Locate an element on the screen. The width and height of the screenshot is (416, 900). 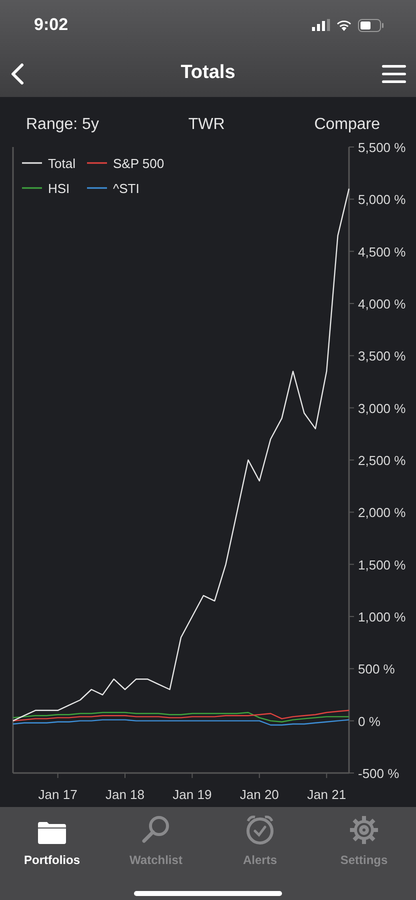
battery-icon is located at coordinates (371, 25).